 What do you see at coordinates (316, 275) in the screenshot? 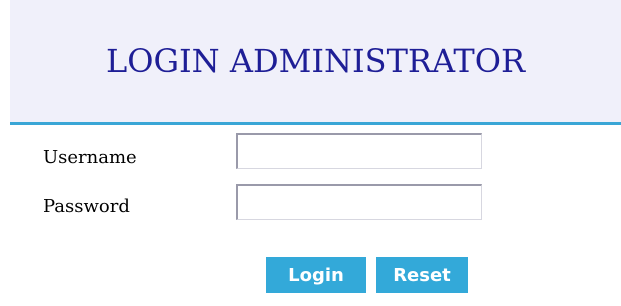
I see `login-button: Login` at bounding box center [316, 275].